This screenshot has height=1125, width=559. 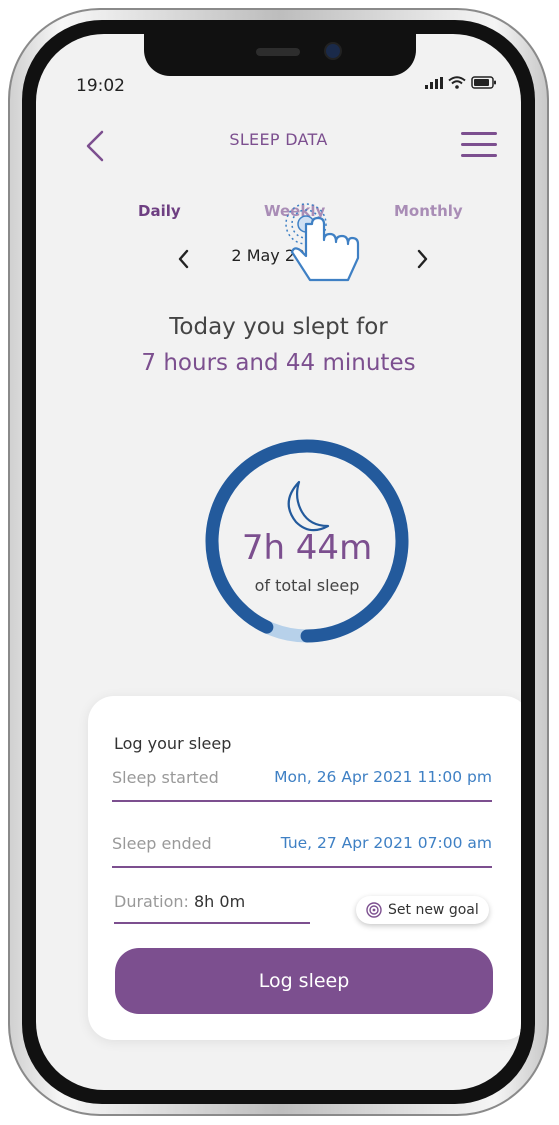 I want to click on status-time: 19:02, so click(x=100, y=86).